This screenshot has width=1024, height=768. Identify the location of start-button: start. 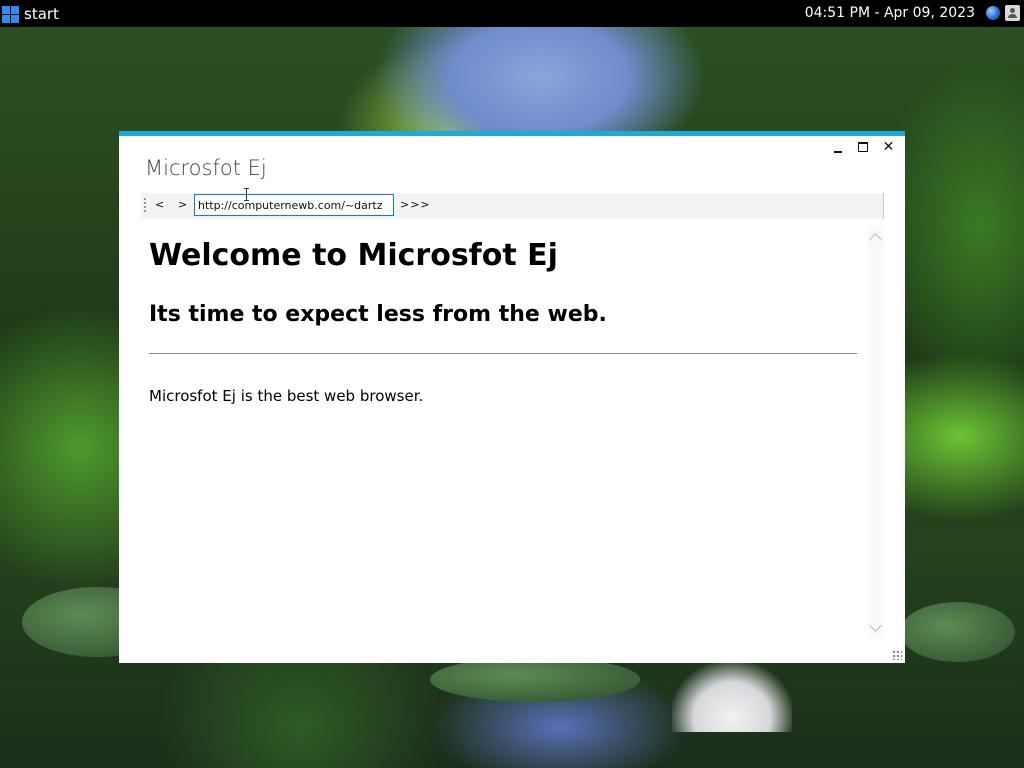
(30, 14).